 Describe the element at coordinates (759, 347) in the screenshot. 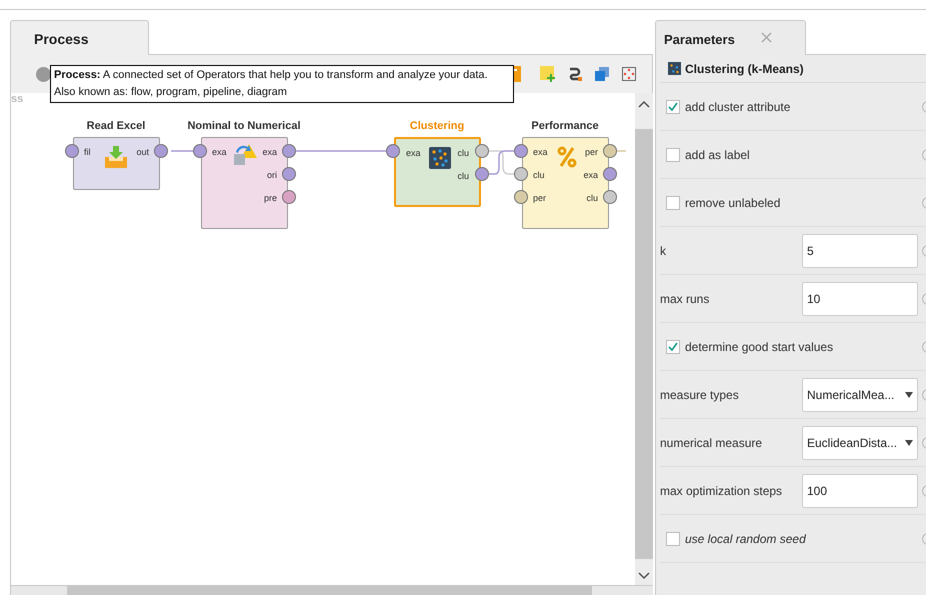

I see `parameter-label: determine good start values` at that location.